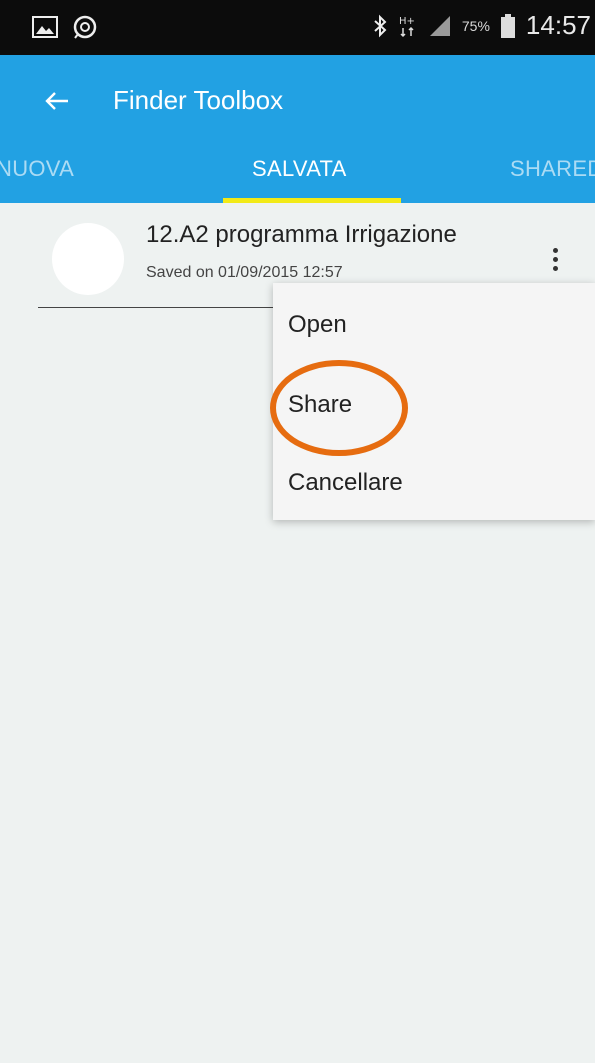  I want to click on tab-shared: SHARED, so click(552, 169).